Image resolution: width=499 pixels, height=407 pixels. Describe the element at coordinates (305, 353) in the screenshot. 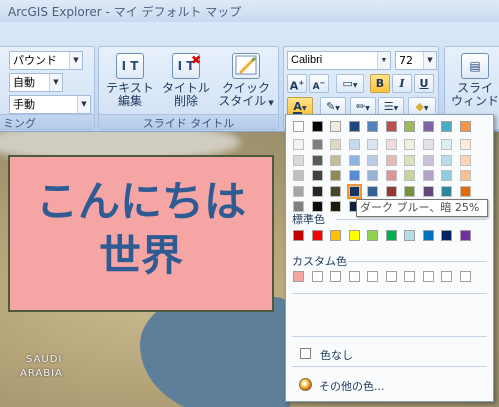

I see `no-color-checkbox` at that location.